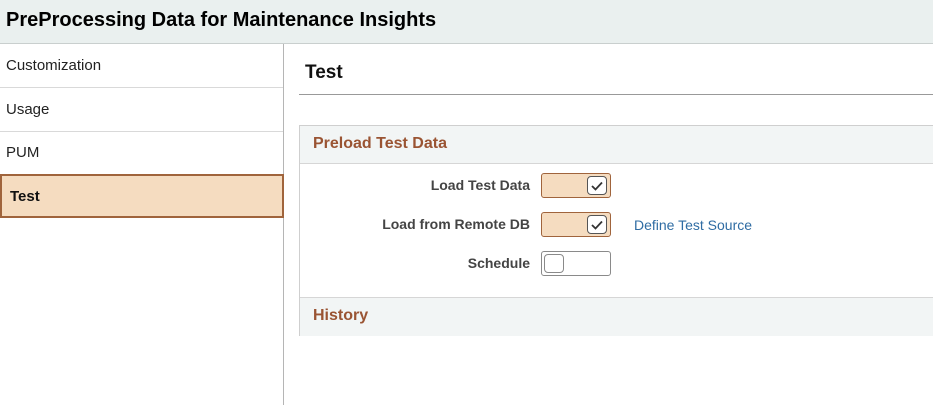  Describe the element at coordinates (23, 152) in the screenshot. I see `sidebar-item-label: PUM` at that location.